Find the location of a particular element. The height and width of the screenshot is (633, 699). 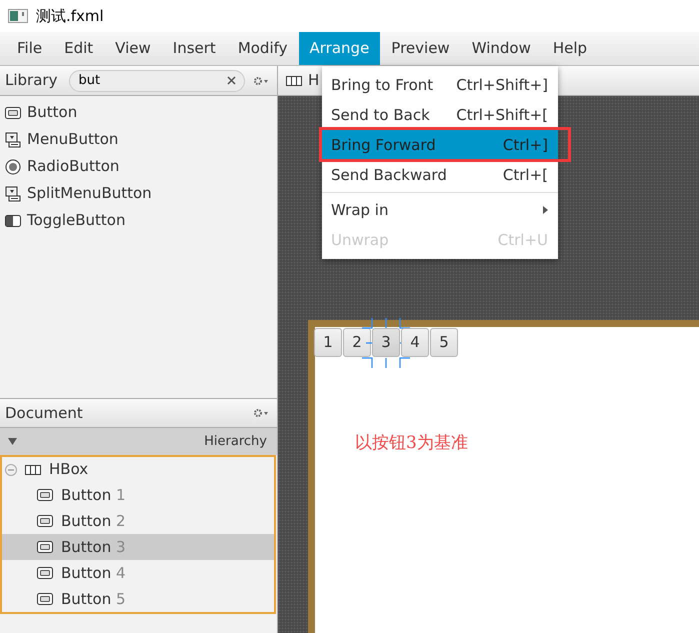

menu-item: File is located at coordinates (30, 48).